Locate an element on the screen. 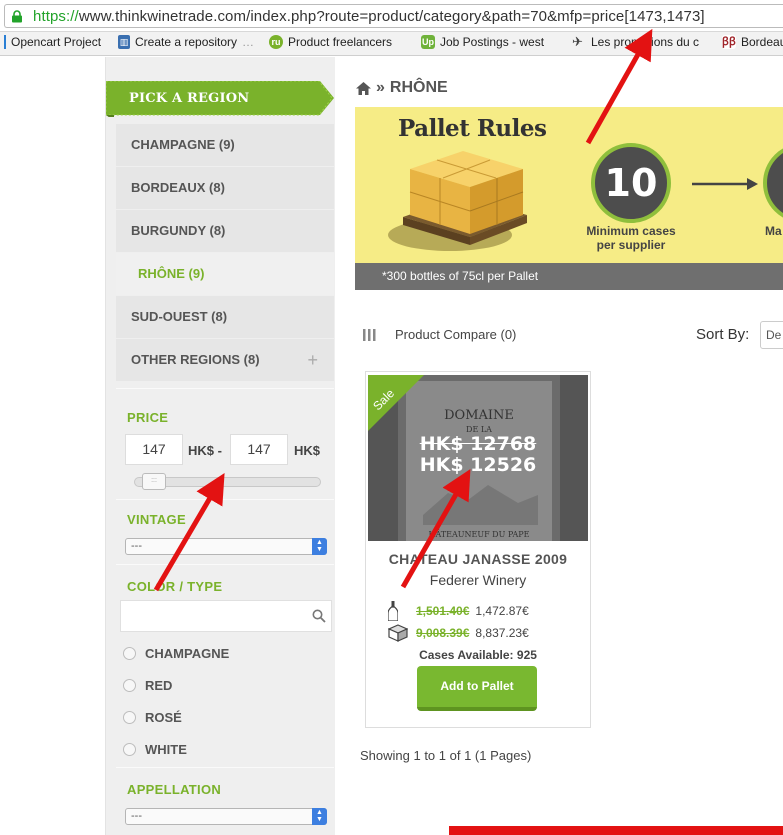 This screenshot has height=835, width=783. add-to-pallet-button: Add to Pallet is located at coordinates (477, 688).